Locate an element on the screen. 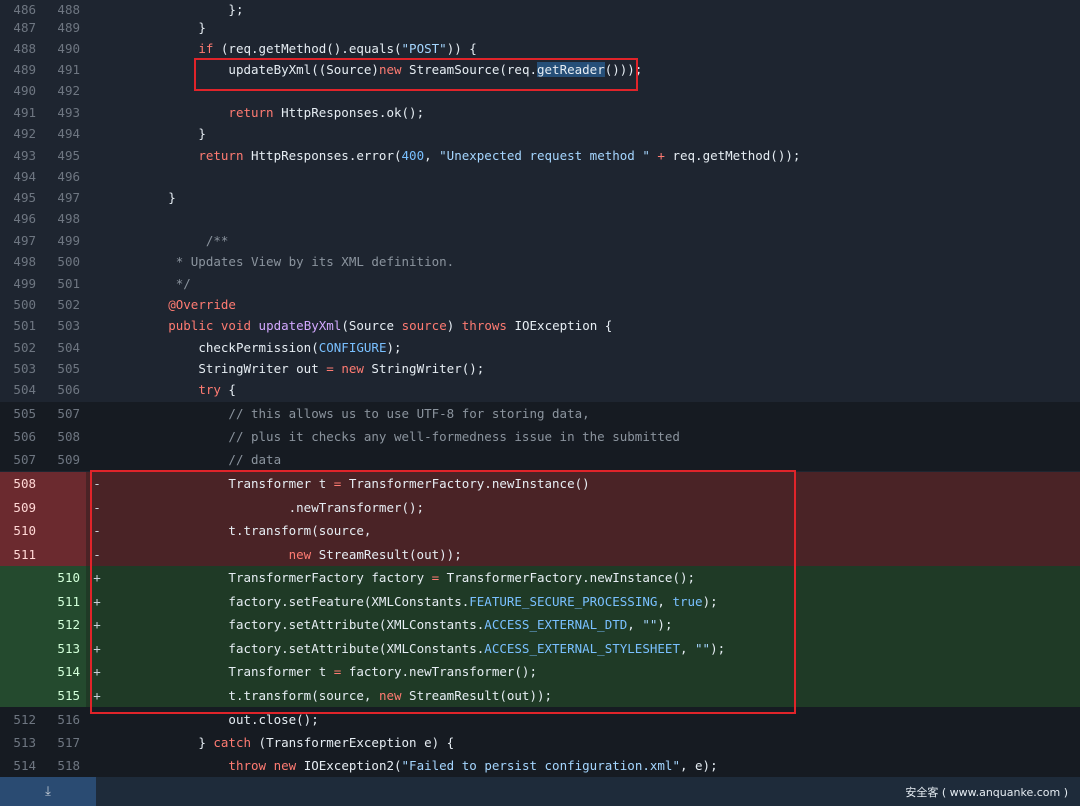 The height and width of the screenshot is (806, 1080). code-line: t.transform(source, is located at coordinates (300, 530).